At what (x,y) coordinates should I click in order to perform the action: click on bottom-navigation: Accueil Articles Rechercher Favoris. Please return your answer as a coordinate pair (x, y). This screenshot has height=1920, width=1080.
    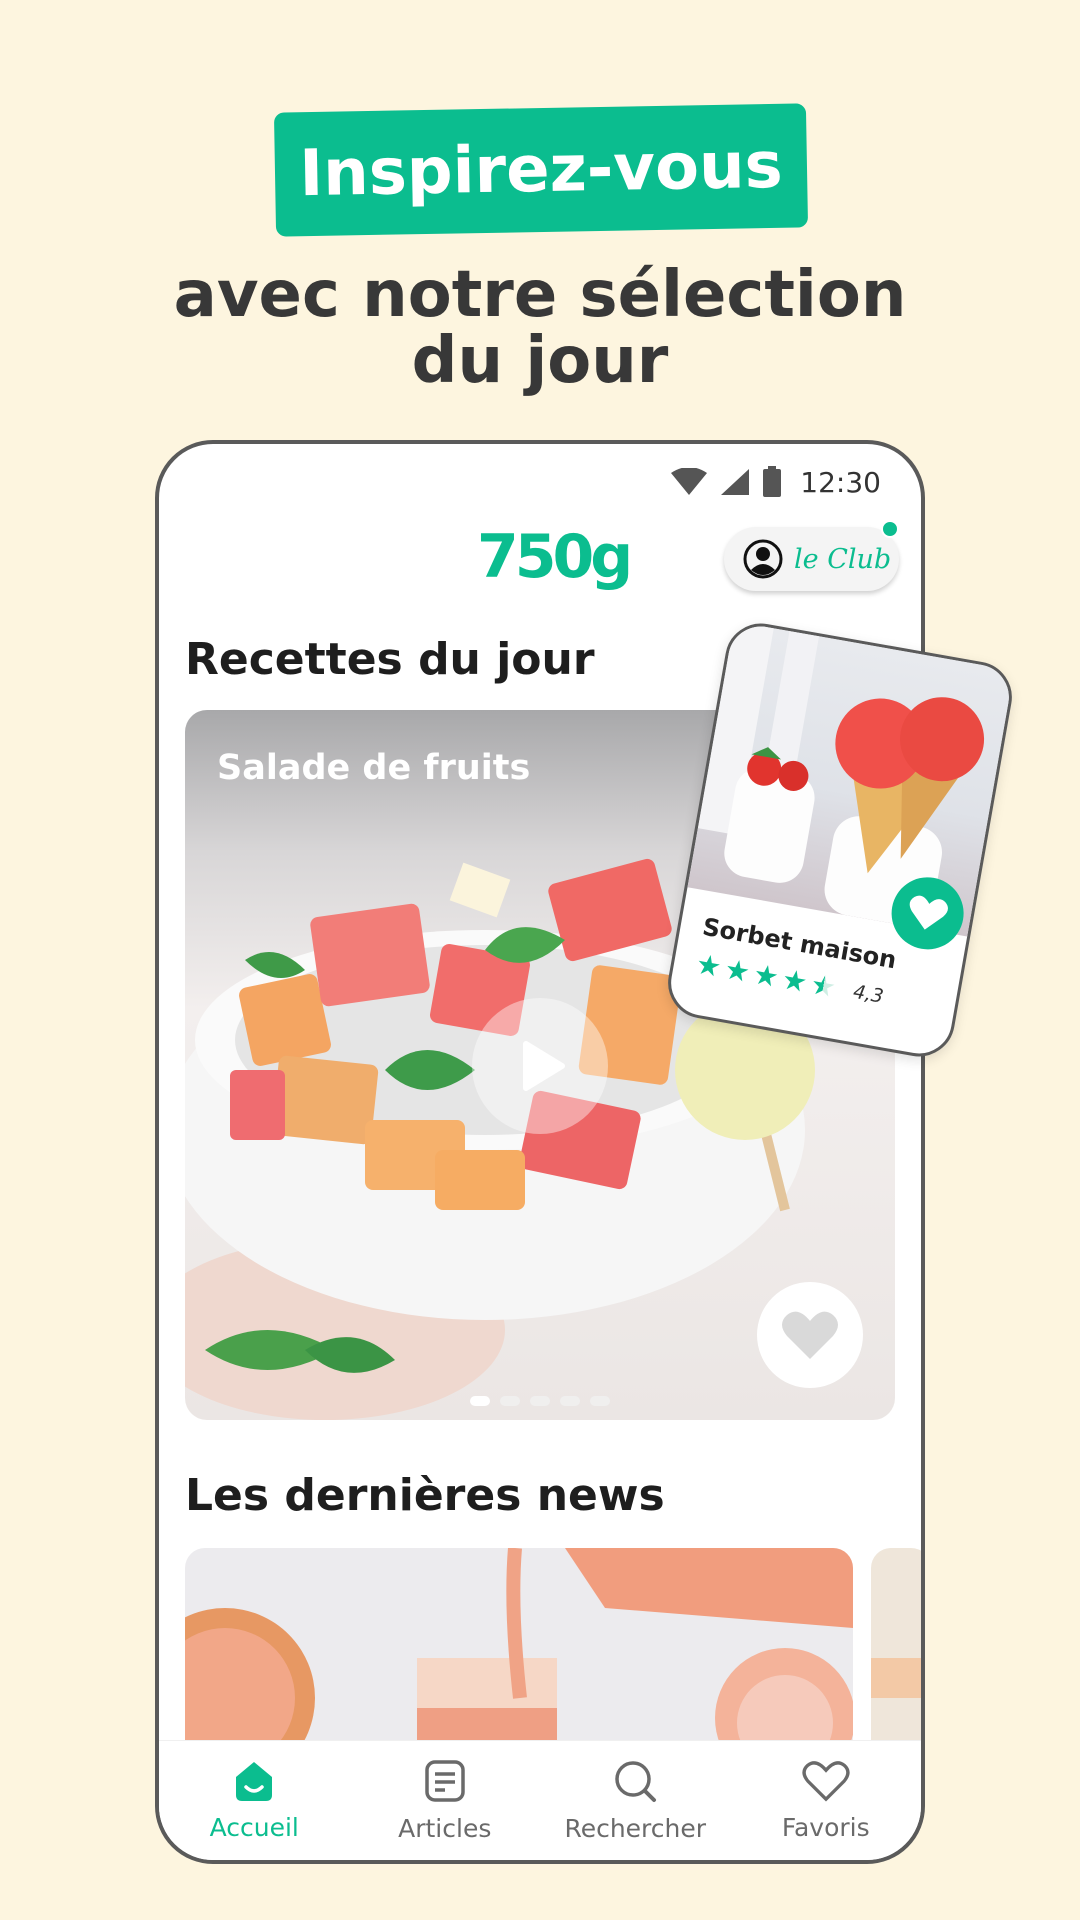
    Looking at the image, I should click on (540, 1800).